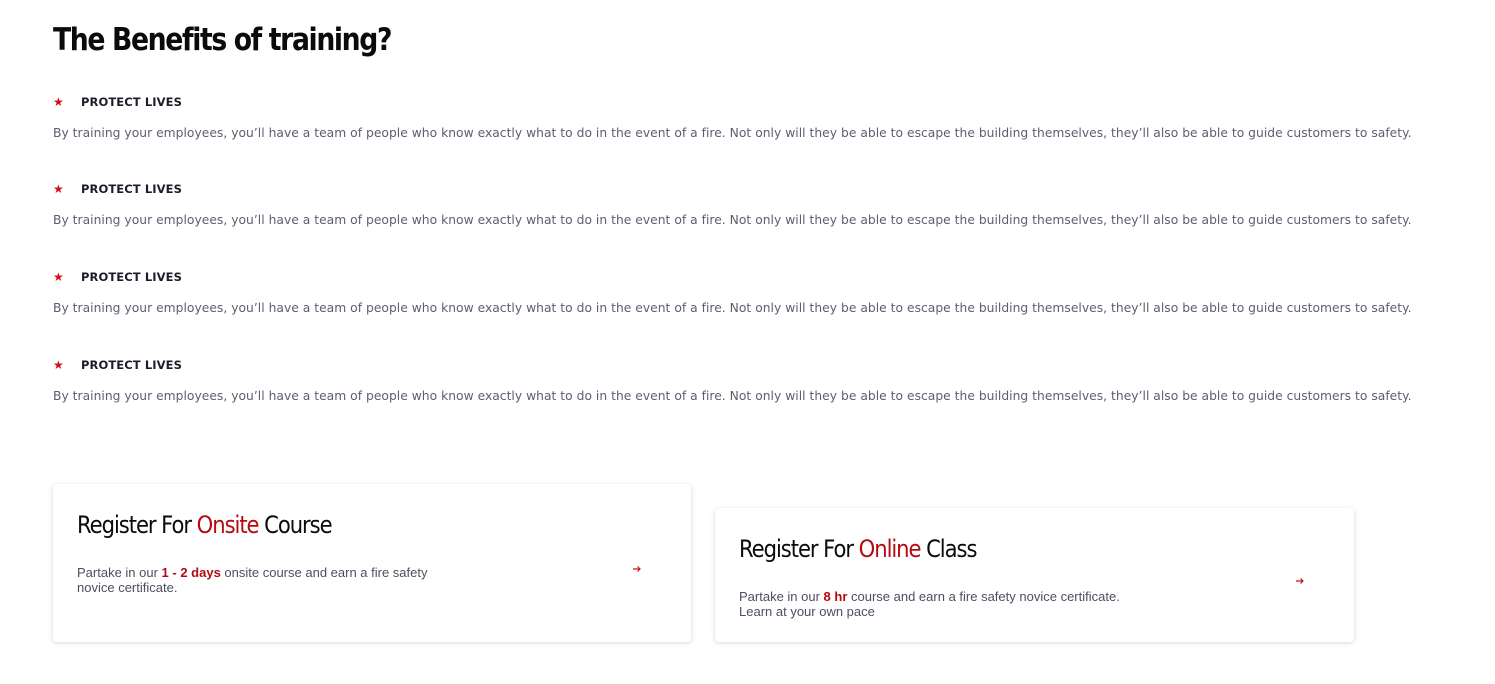  What do you see at coordinates (205, 525) in the screenshot?
I see `onsite-card-title: Register For Onsite Course` at bounding box center [205, 525].